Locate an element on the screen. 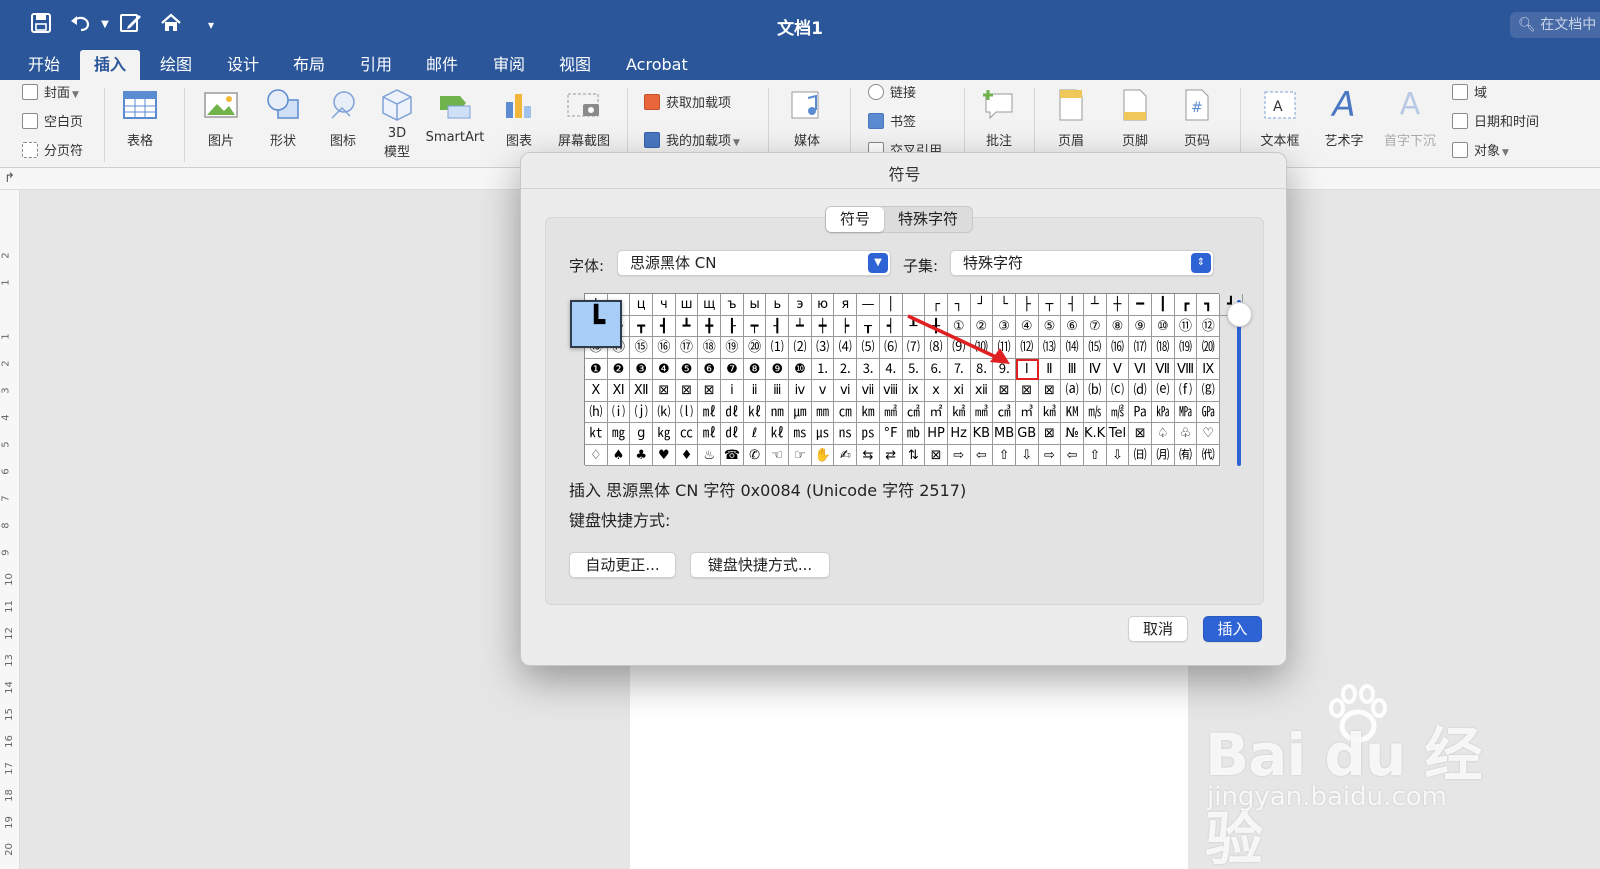  symbol-cell: ю is located at coordinates (823, 305).